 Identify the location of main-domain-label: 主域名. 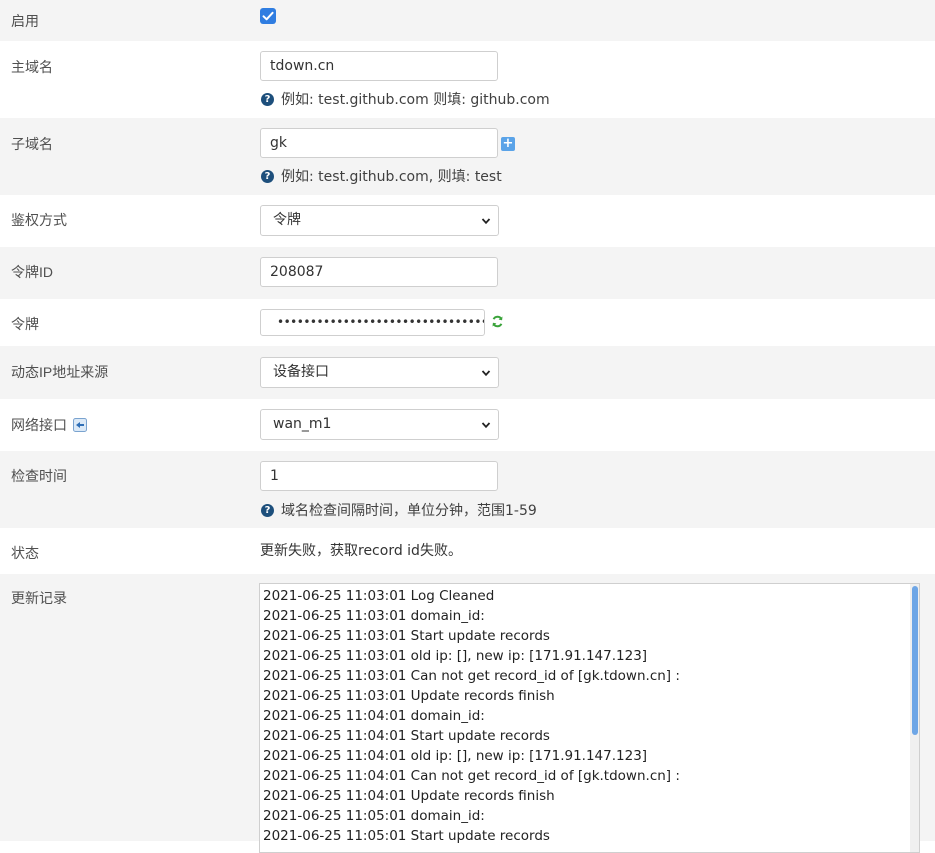
(32, 67).